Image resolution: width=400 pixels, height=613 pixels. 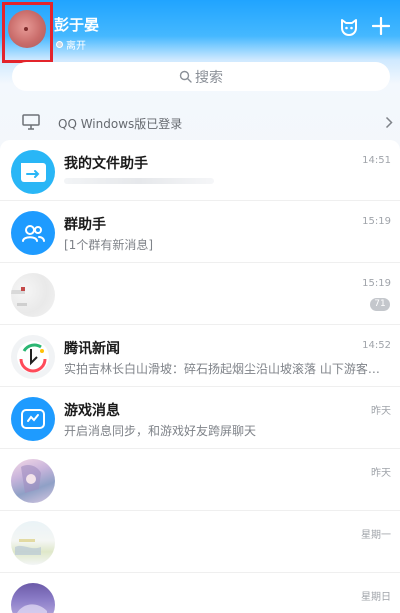 I want to click on chat-preview: [1个群有新消息], so click(x=108, y=245).